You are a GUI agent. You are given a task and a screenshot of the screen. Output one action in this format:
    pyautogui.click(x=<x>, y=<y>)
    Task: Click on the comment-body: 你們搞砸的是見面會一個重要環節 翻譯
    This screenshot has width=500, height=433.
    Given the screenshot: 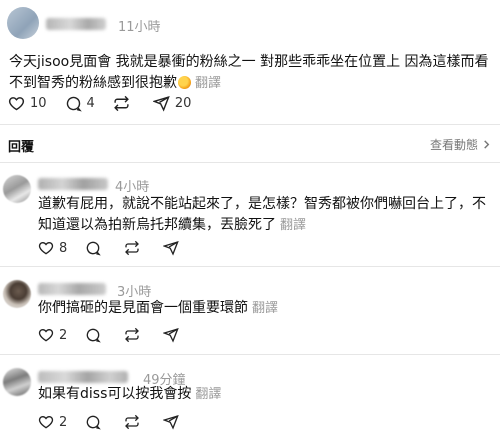 What is the action you would take?
    pyautogui.click(x=266, y=308)
    